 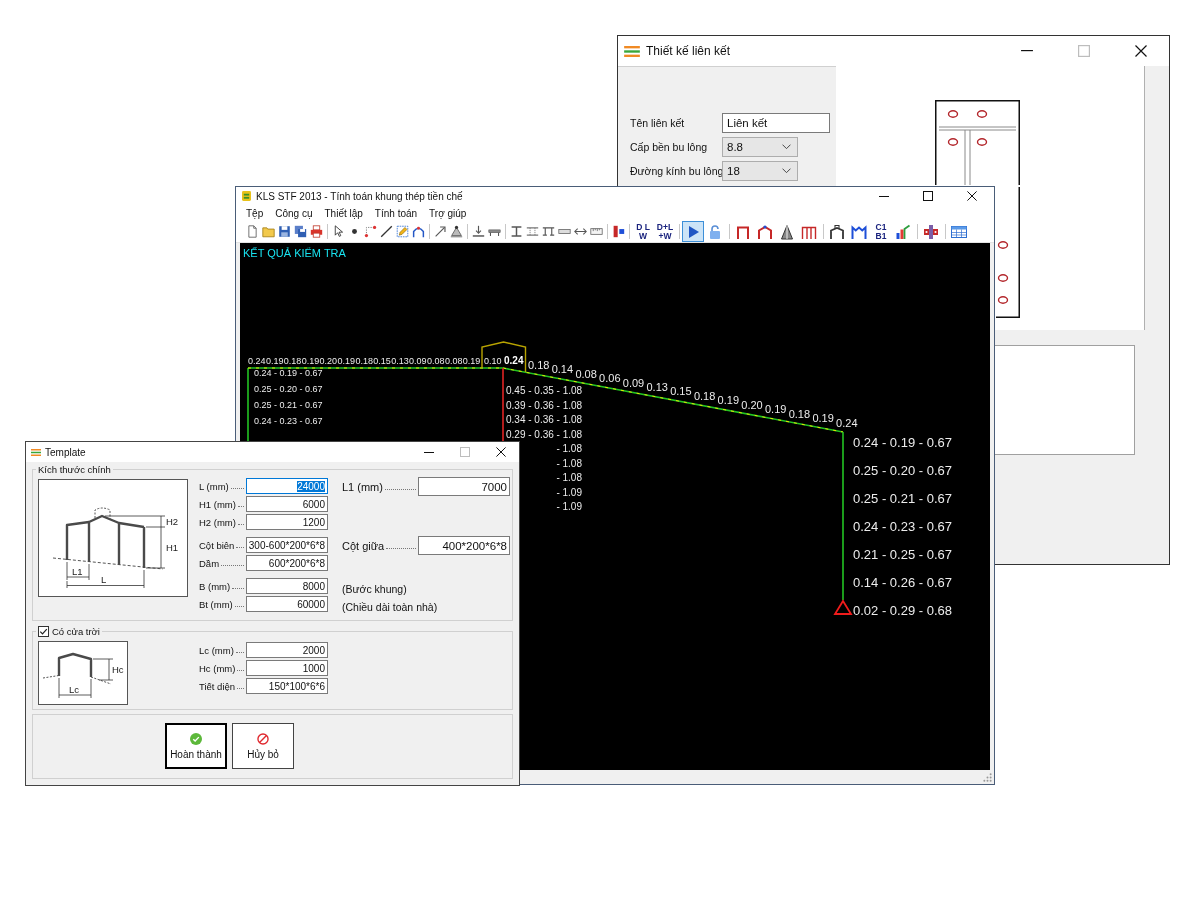 I want to click on ratio-label: 0.14, so click(x=562, y=369).